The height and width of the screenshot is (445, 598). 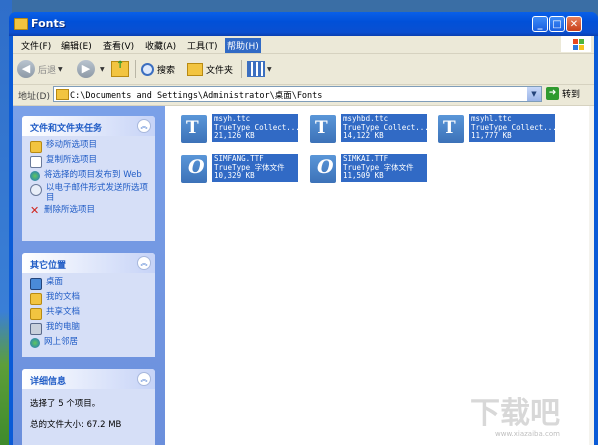 What do you see at coordinates (36, 45) in the screenshot?
I see `menu-file: 文件(F)` at bounding box center [36, 45].